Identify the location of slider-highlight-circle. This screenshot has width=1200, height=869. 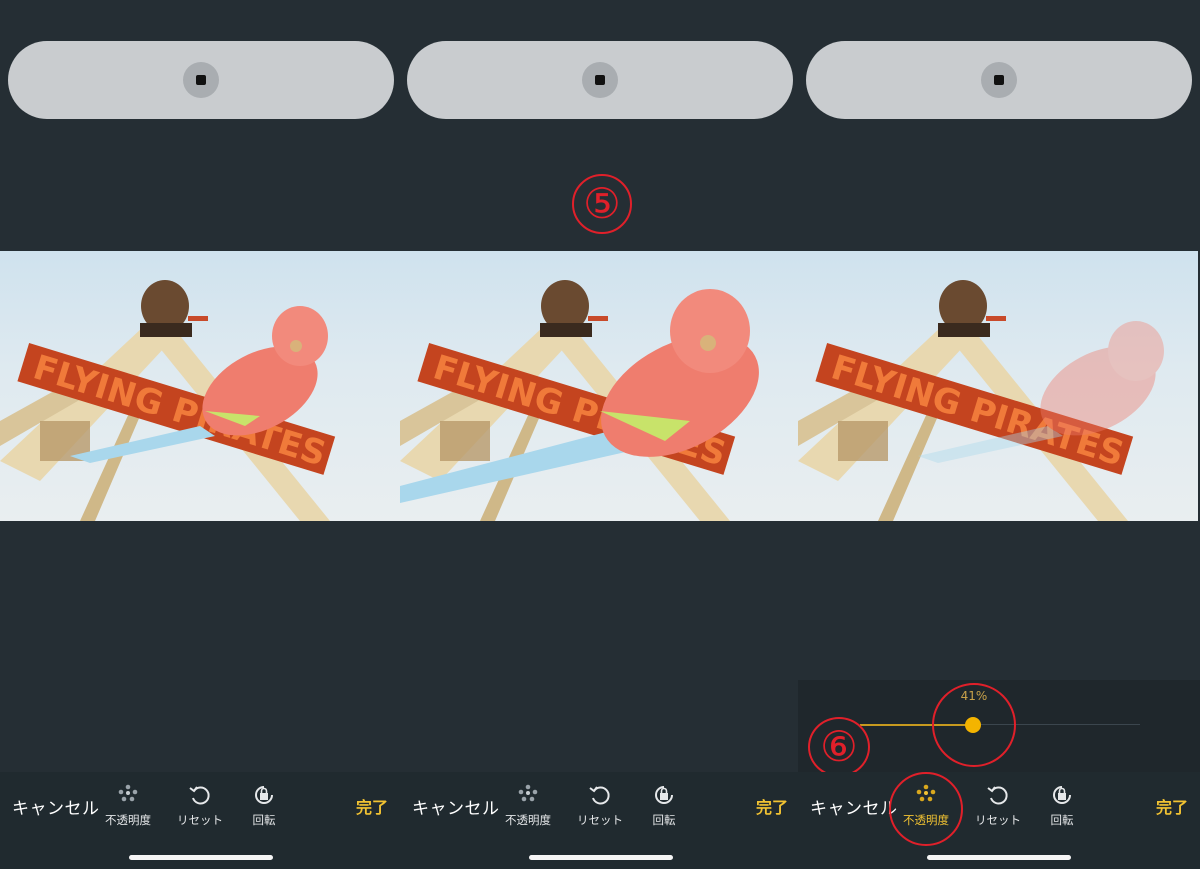
(974, 725).